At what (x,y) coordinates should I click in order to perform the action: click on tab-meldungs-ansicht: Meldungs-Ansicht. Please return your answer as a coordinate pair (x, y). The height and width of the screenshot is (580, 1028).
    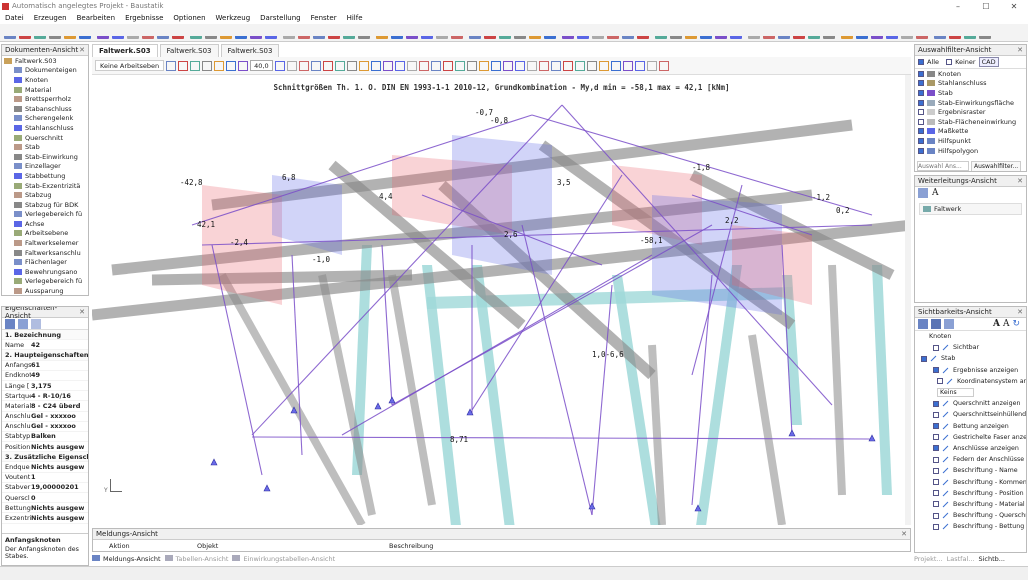
    Looking at the image, I should click on (126, 559).